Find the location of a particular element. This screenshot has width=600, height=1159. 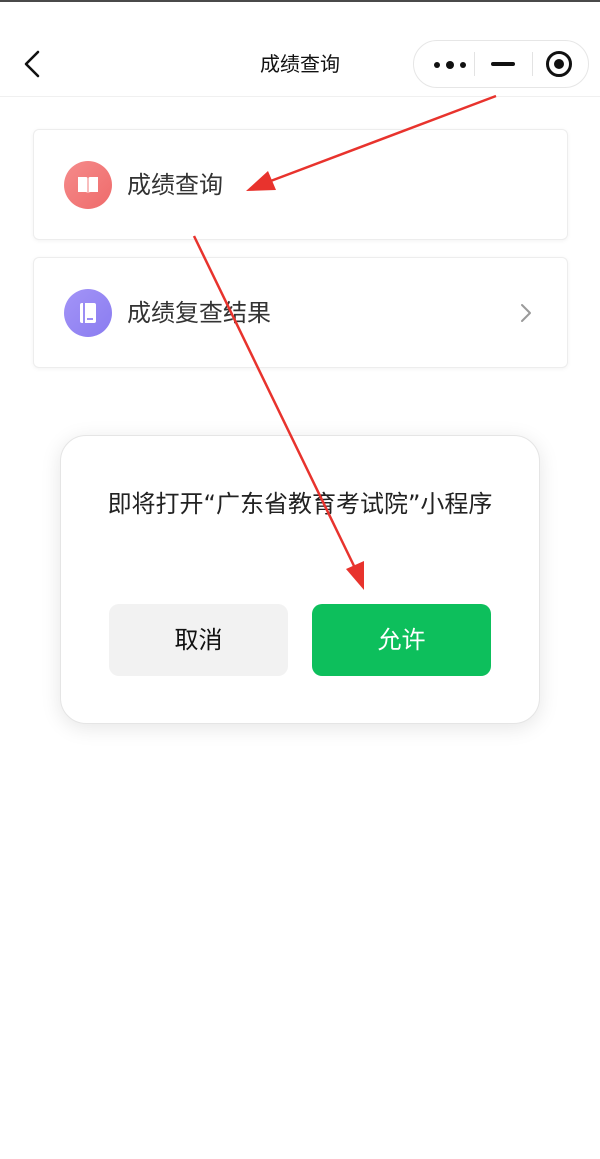

minimize-button is located at coordinates (503, 64).